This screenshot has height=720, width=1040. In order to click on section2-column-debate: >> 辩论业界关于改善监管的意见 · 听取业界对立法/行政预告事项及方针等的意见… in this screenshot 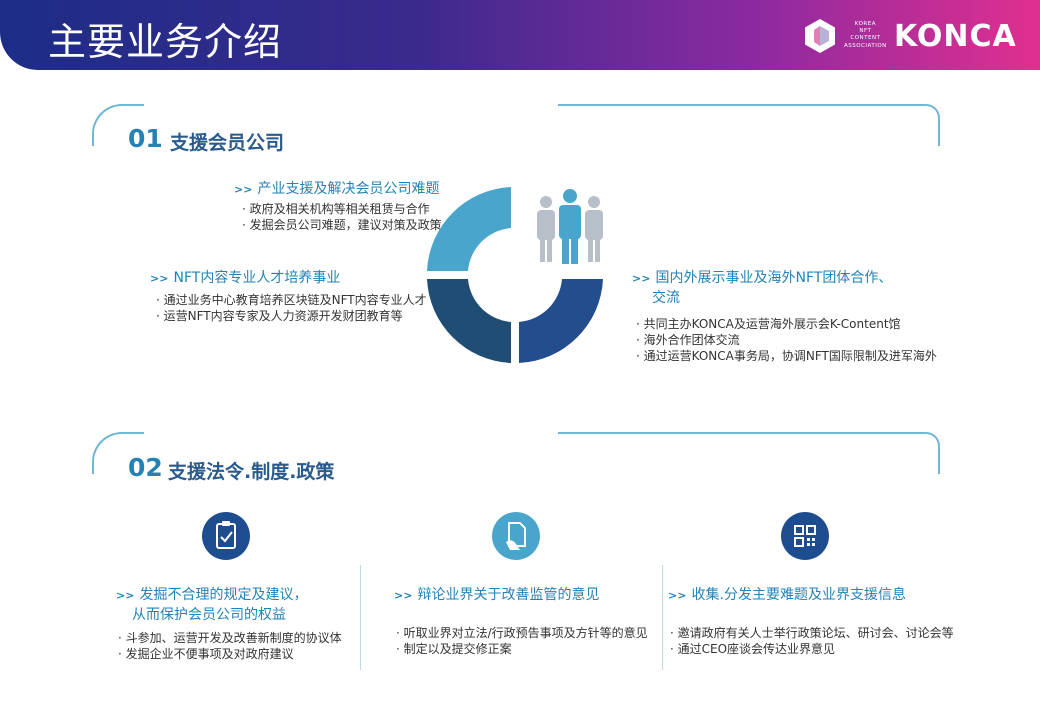, I will do `click(521, 621)`.